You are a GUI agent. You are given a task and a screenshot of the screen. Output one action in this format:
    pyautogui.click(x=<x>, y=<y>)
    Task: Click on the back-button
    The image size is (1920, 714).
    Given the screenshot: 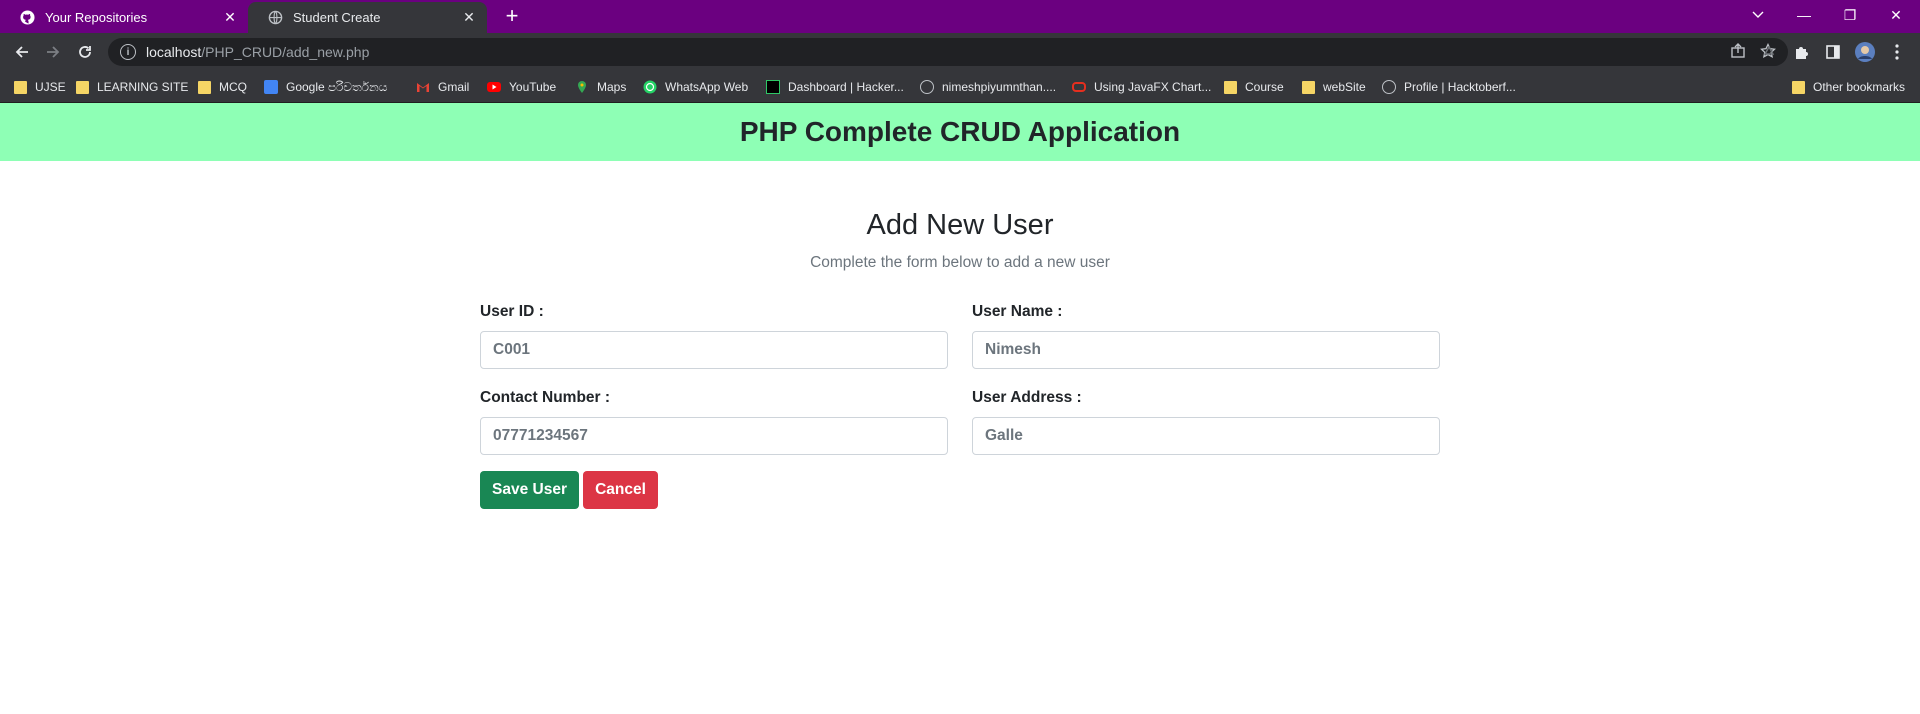 What is the action you would take?
    pyautogui.click(x=22, y=52)
    